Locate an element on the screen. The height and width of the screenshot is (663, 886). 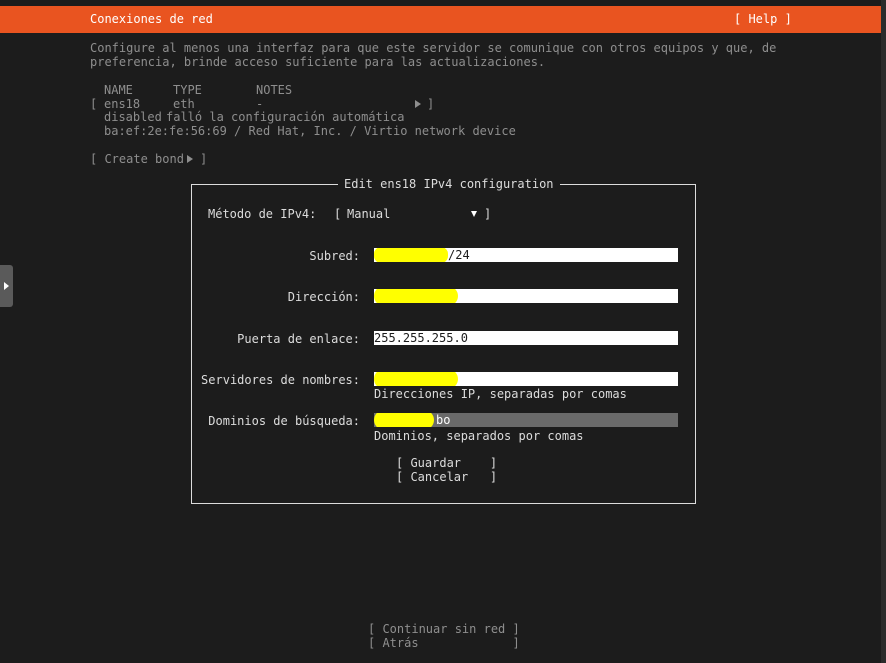
create-bond-arrow-icon is located at coordinates (190, 159).